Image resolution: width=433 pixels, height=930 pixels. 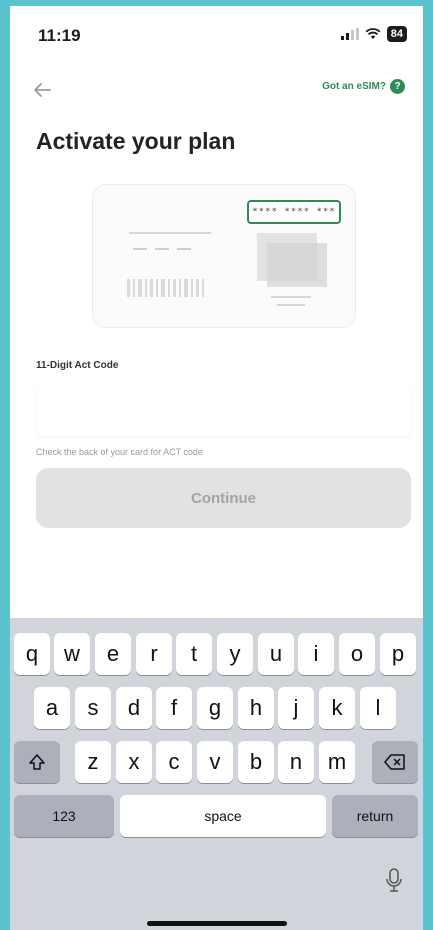 What do you see at coordinates (375, 816) in the screenshot?
I see `return-key: return` at bounding box center [375, 816].